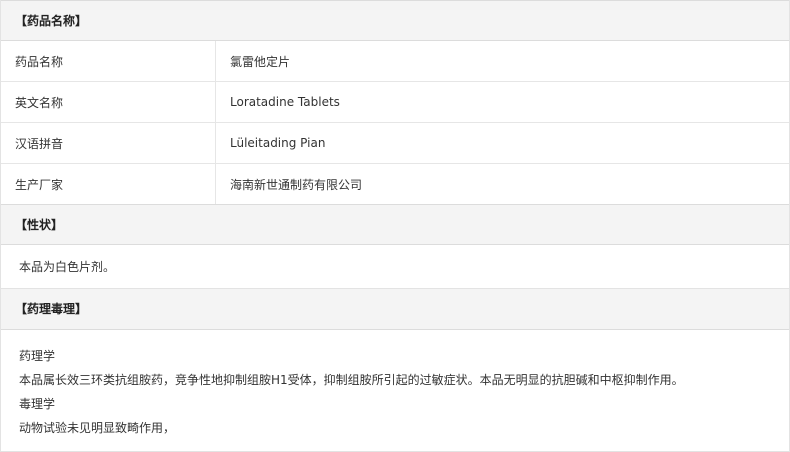 The image size is (790, 452). What do you see at coordinates (502, 143) in the screenshot?
I see `row-value: Lüleitading Pian` at bounding box center [502, 143].